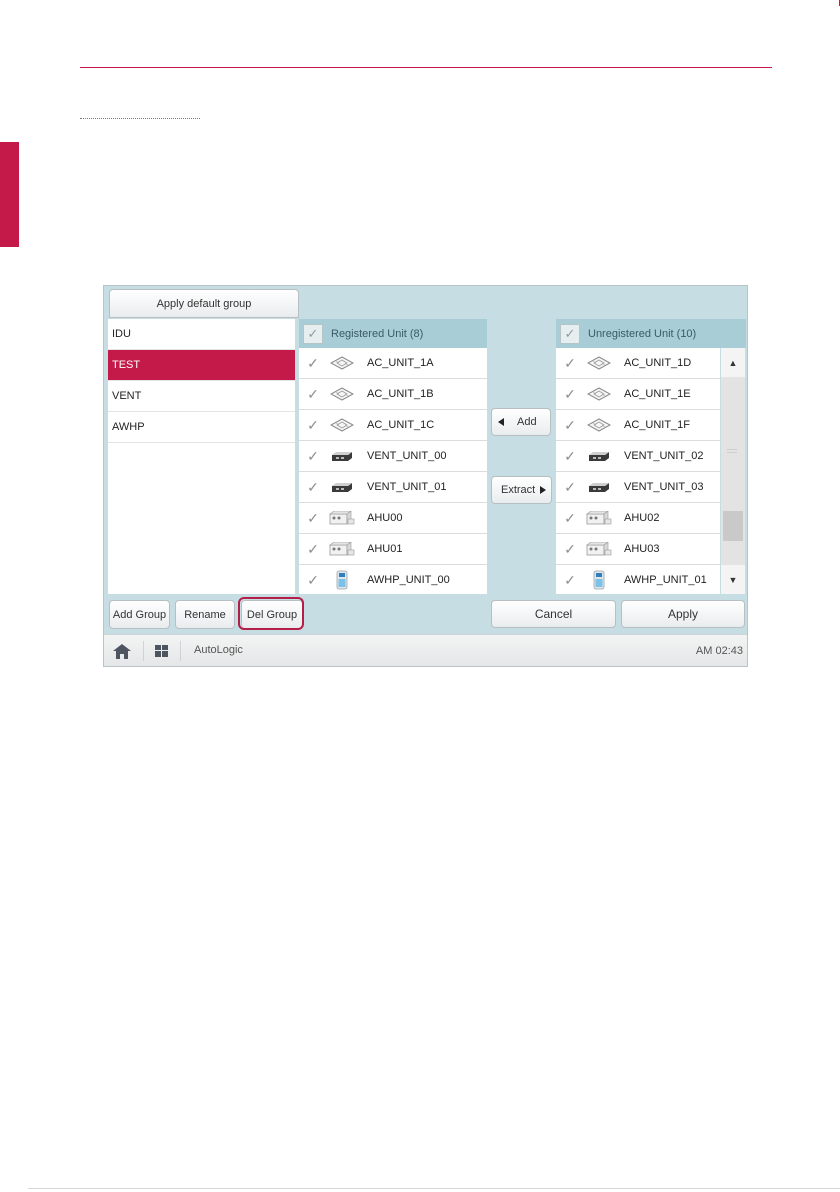  What do you see at coordinates (657, 394) in the screenshot?
I see `unit-name: AC_UNIT_1E` at bounding box center [657, 394].